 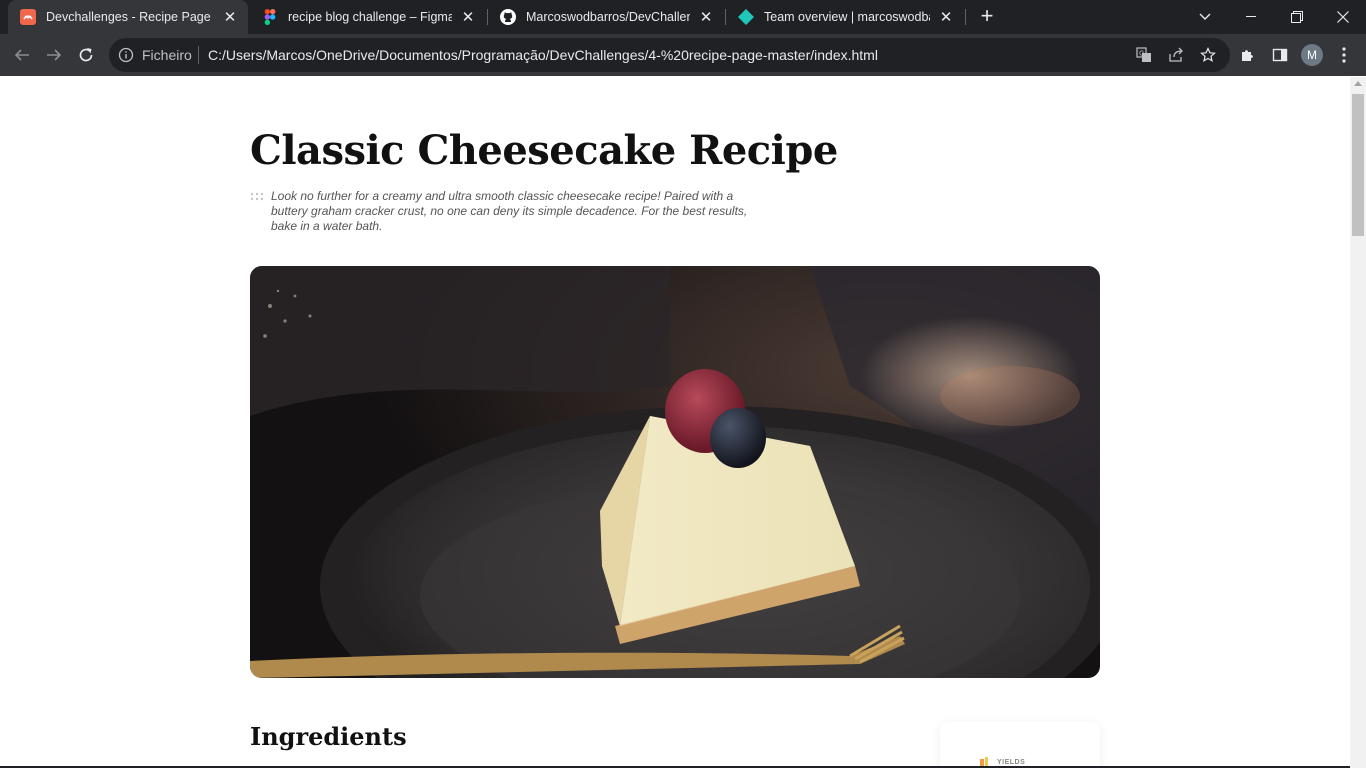 I want to click on devchallenges-icon, so click(x=28, y=17).